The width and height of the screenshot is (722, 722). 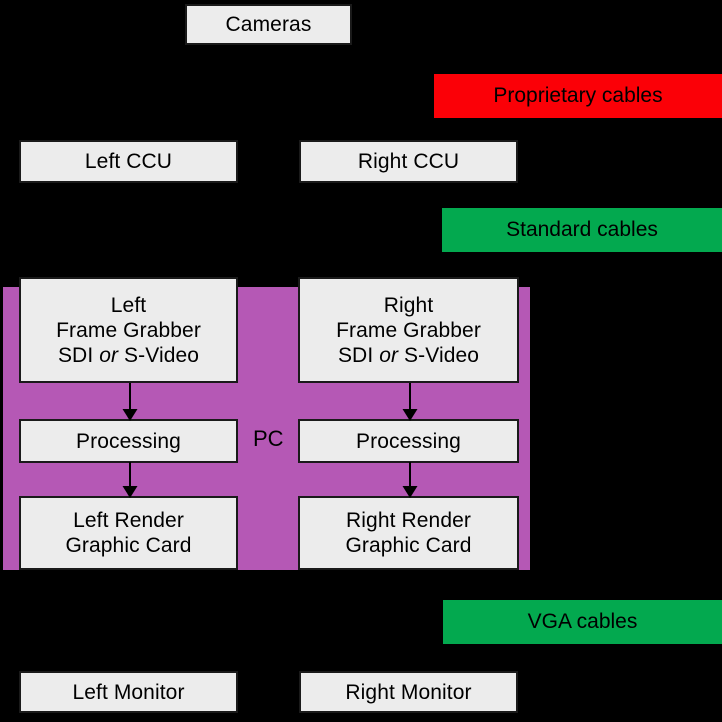 What do you see at coordinates (268, 438) in the screenshot?
I see `pc-label: PC` at bounding box center [268, 438].